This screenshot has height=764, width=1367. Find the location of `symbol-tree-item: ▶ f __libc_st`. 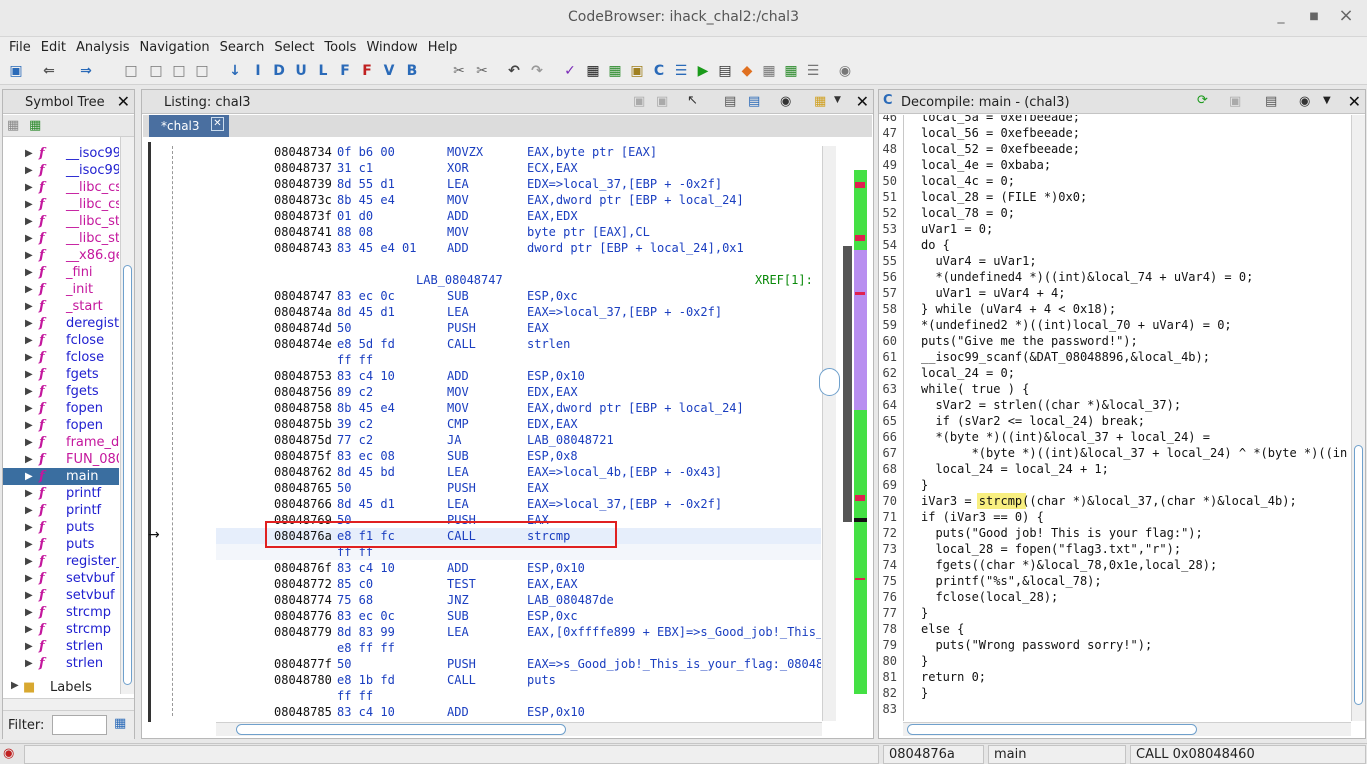

symbol-tree-item: ▶ f __libc_st is located at coordinates (61, 221).